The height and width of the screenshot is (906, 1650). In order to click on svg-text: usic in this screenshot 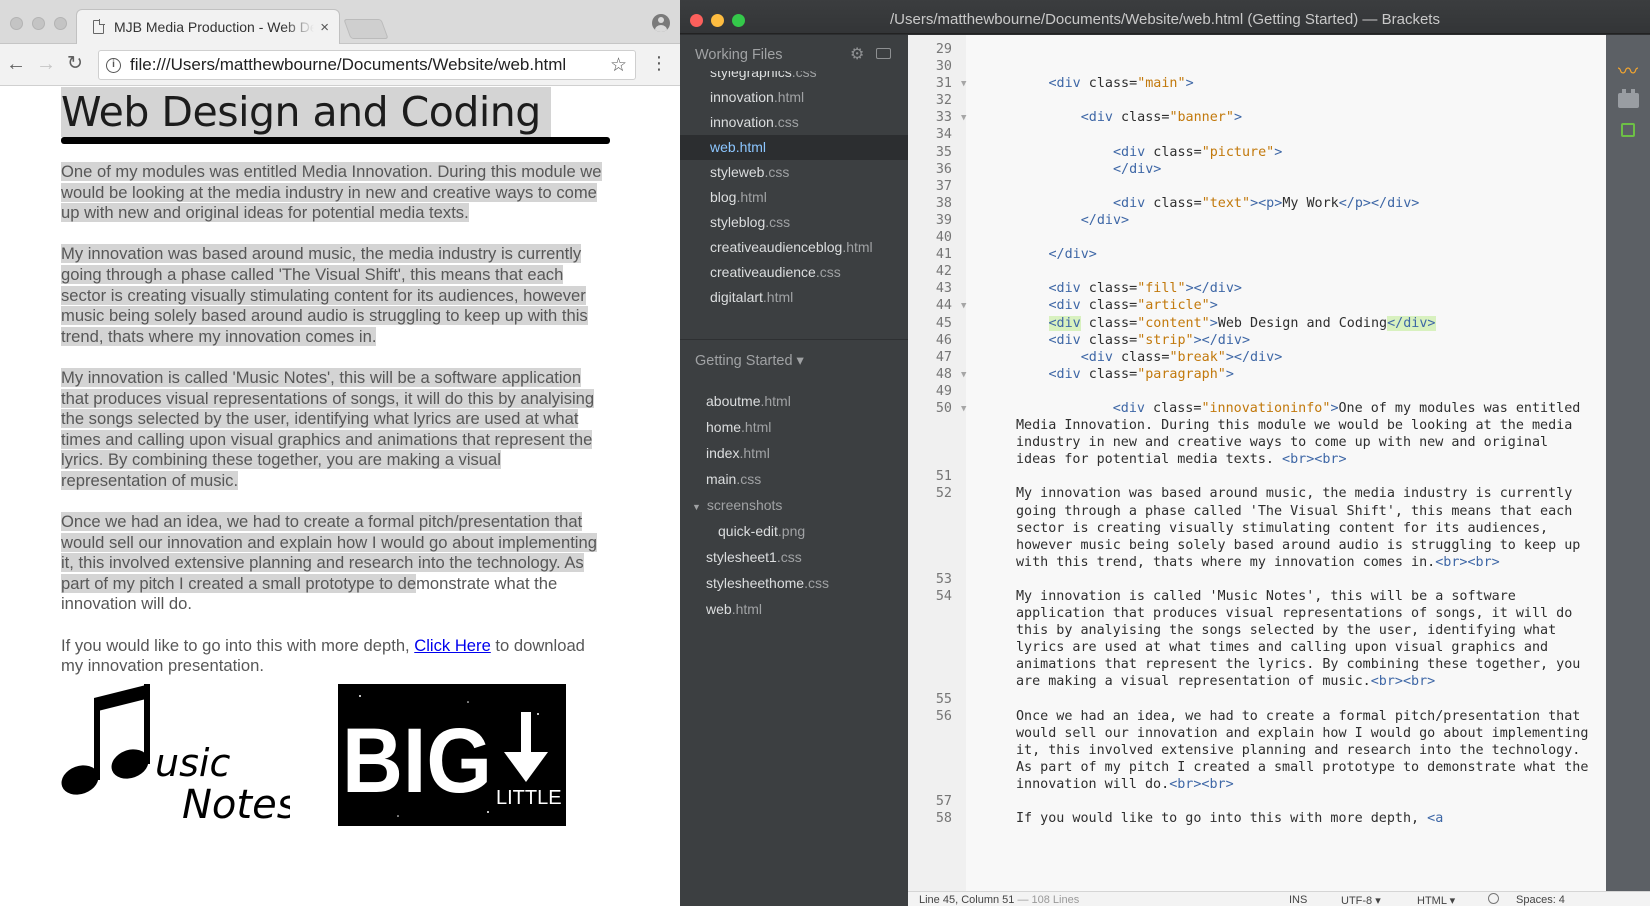, I will do `click(192, 763)`.